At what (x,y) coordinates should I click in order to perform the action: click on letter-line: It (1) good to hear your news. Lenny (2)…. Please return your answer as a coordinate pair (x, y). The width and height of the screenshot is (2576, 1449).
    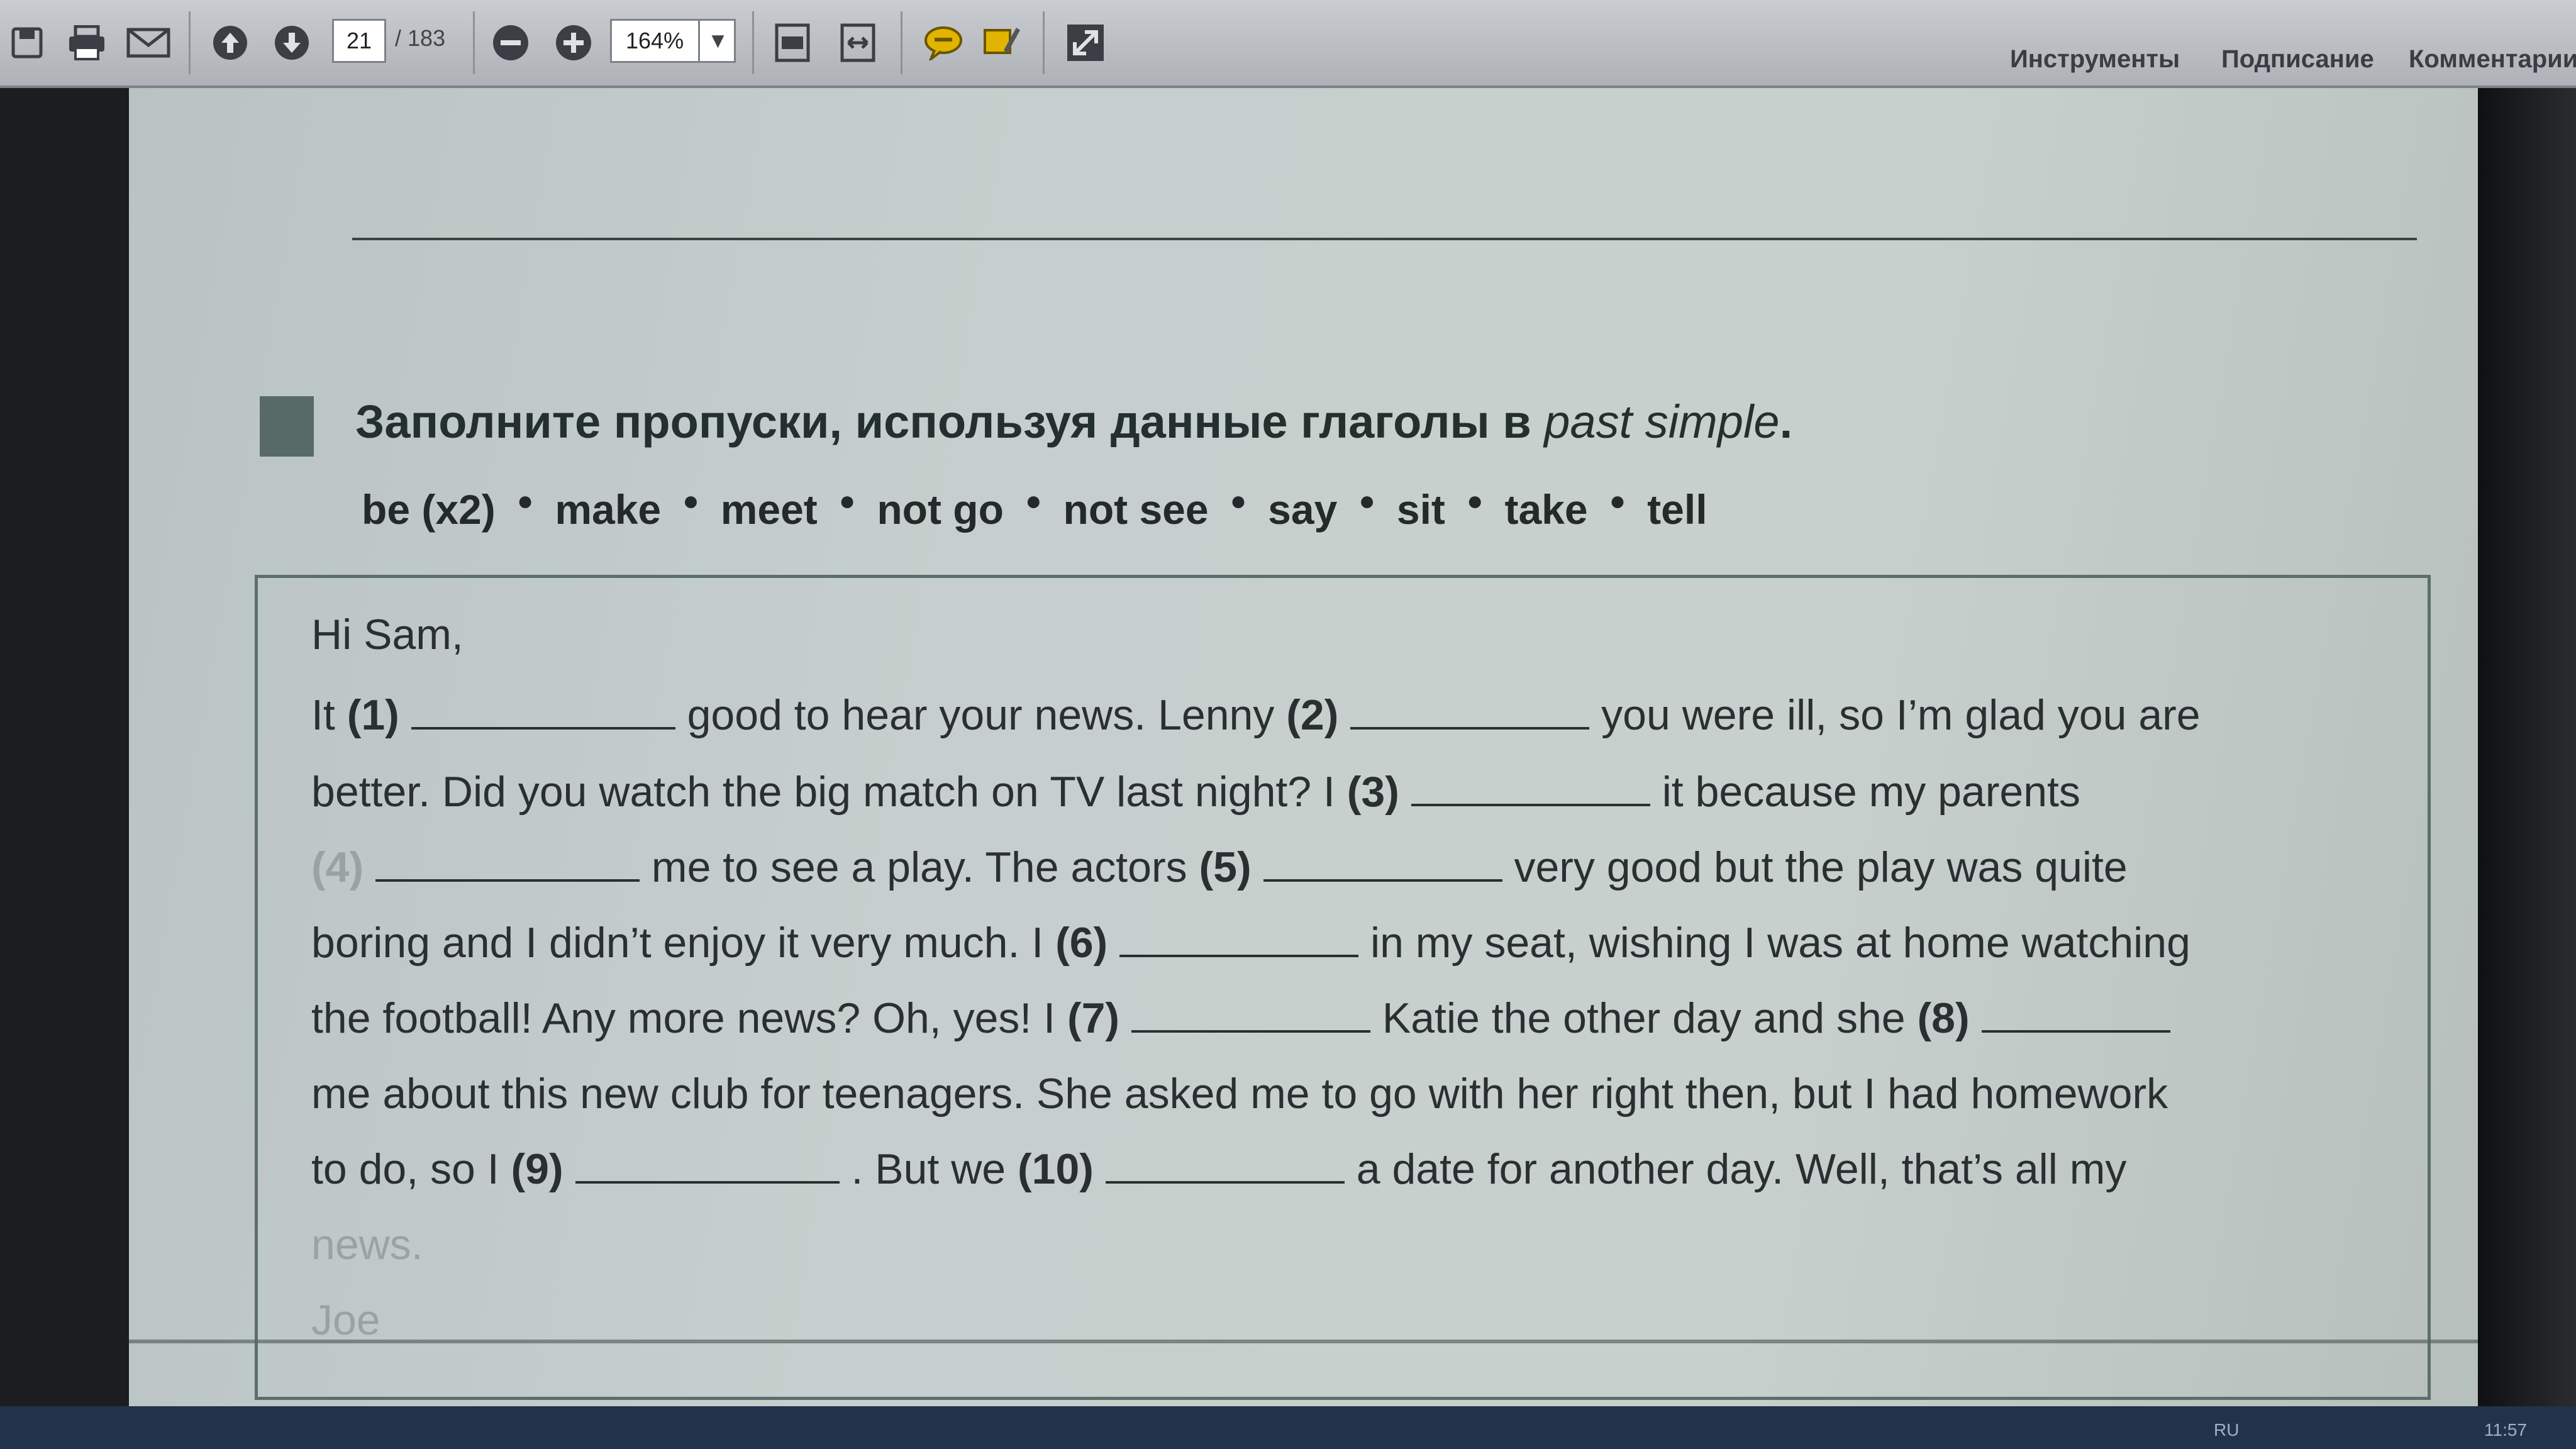
    Looking at the image, I should click on (1256, 715).